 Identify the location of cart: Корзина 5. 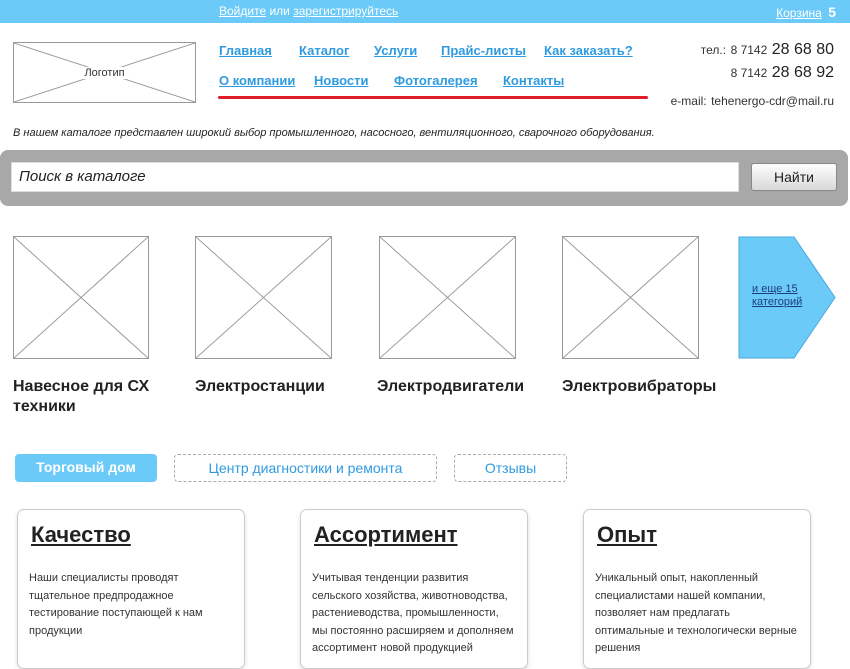
(806, 12).